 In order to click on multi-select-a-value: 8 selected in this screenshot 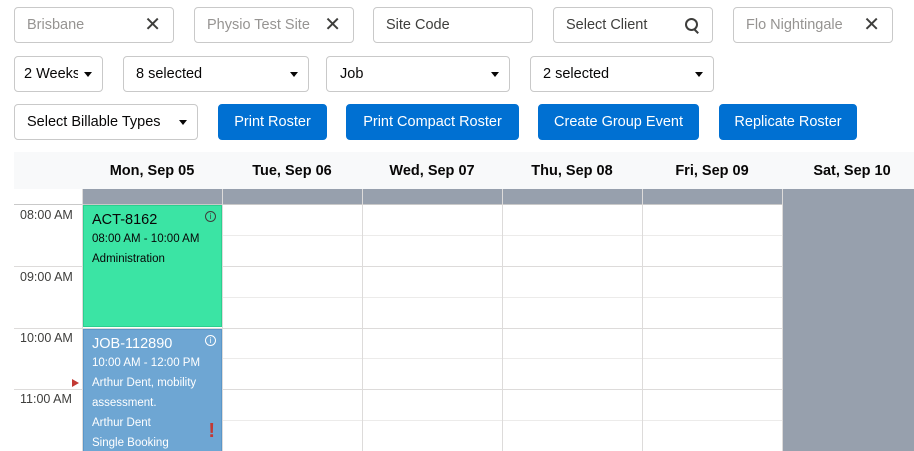, I will do `click(169, 74)`.